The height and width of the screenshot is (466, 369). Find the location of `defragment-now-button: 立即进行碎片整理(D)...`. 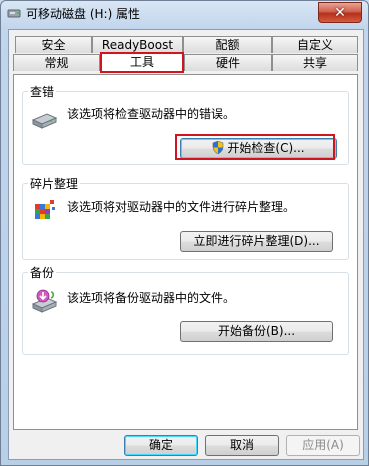

defragment-now-button: 立即进行碎片整理(D)... is located at coordinates (256, 241).